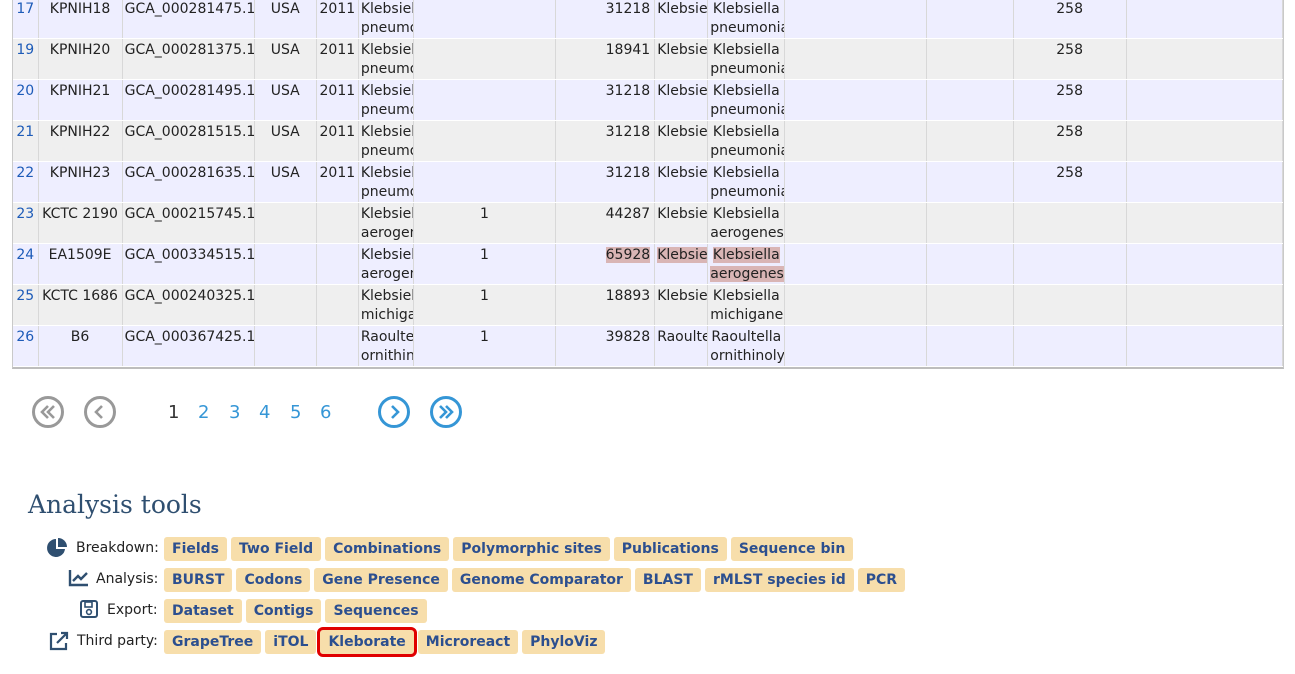 The height and width of the screenshot is (674, 1295). What do you see at coordinates (26, 346) in the screenshot?
I see `cell-id: 26` at bounding box center [26, 346].